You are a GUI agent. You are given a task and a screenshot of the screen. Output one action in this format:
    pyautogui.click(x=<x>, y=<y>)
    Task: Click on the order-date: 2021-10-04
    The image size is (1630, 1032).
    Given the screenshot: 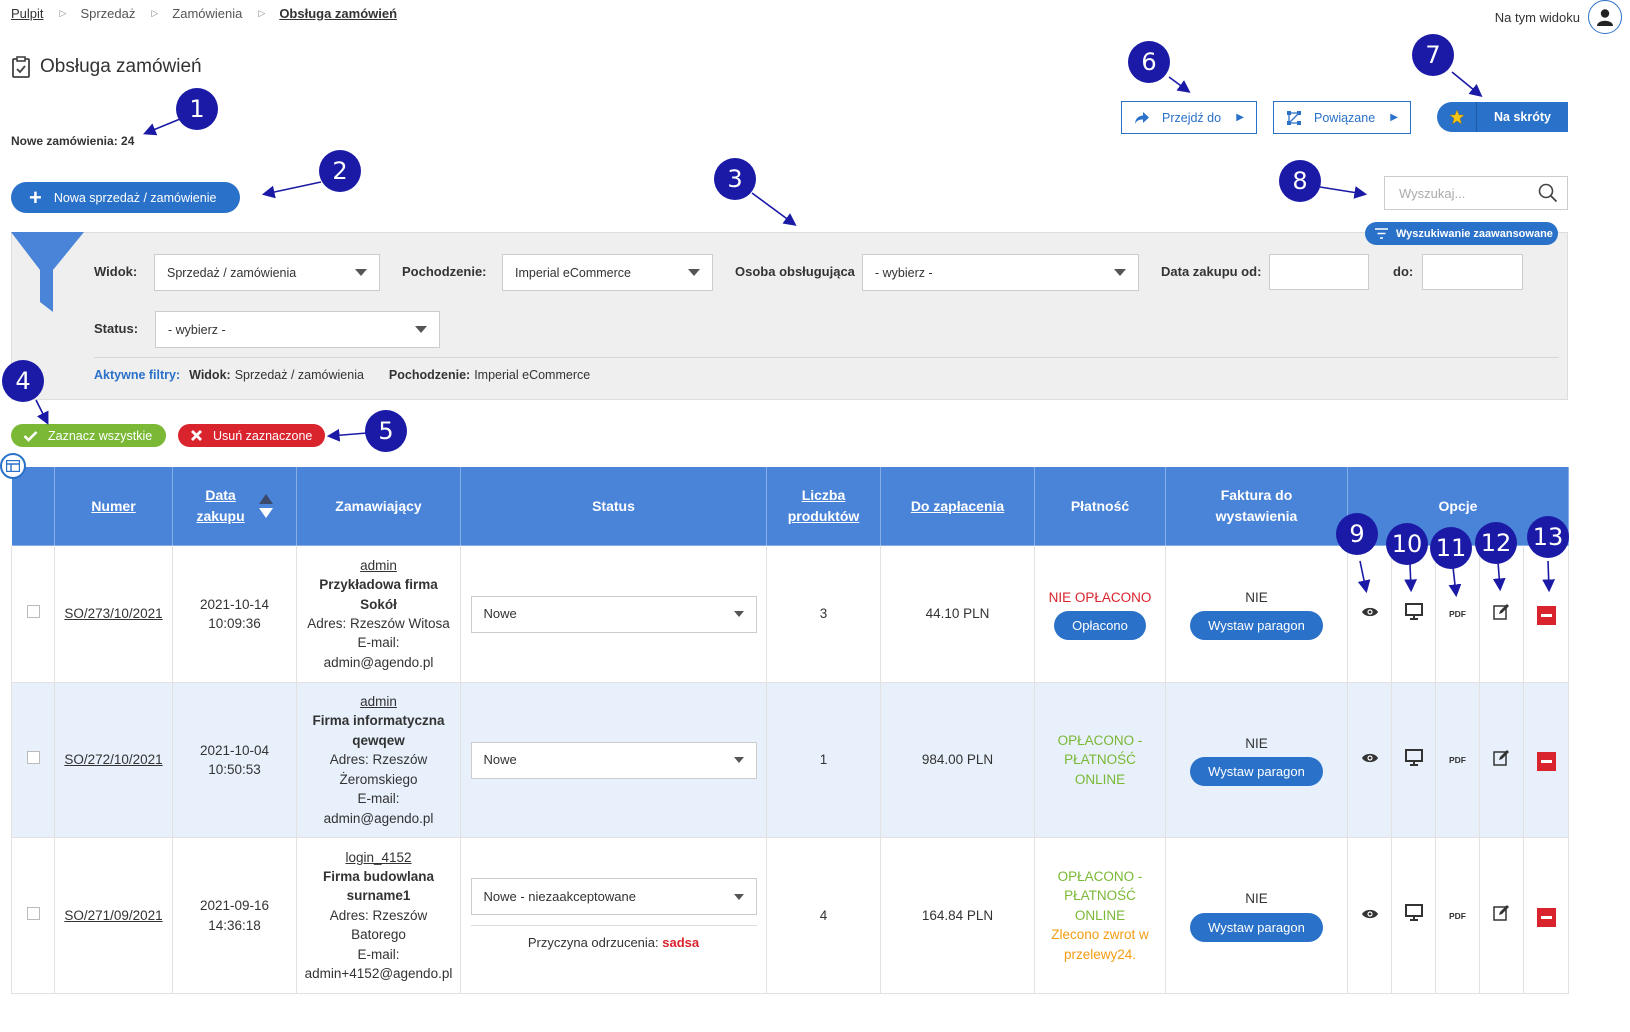 What is the action you would take?
    pyautogui.click(x=234, y=750)
    